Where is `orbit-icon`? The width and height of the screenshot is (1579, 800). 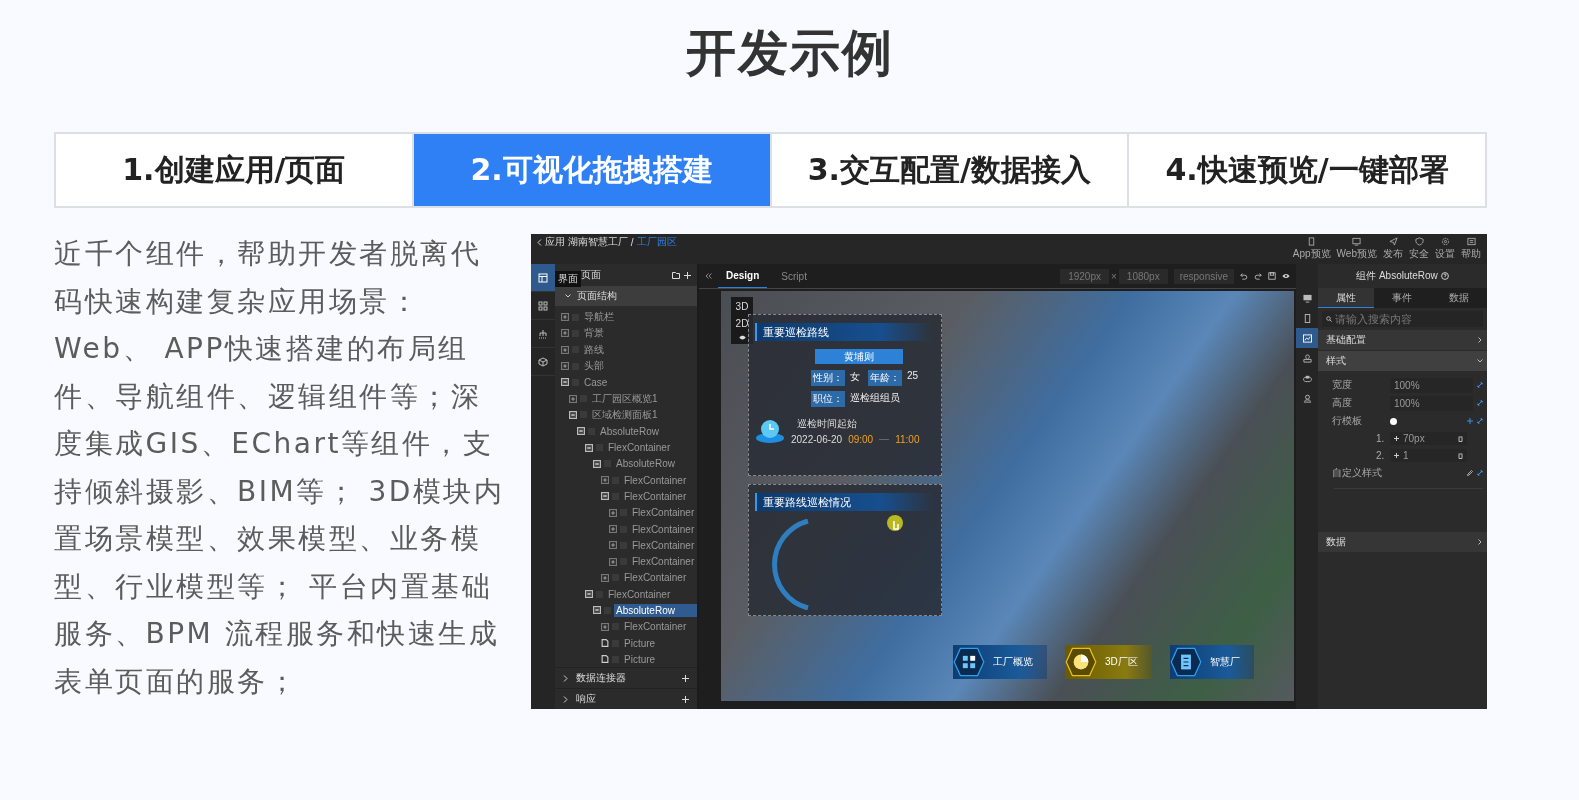 orbit-icon is located at coordinates (1307, 378).